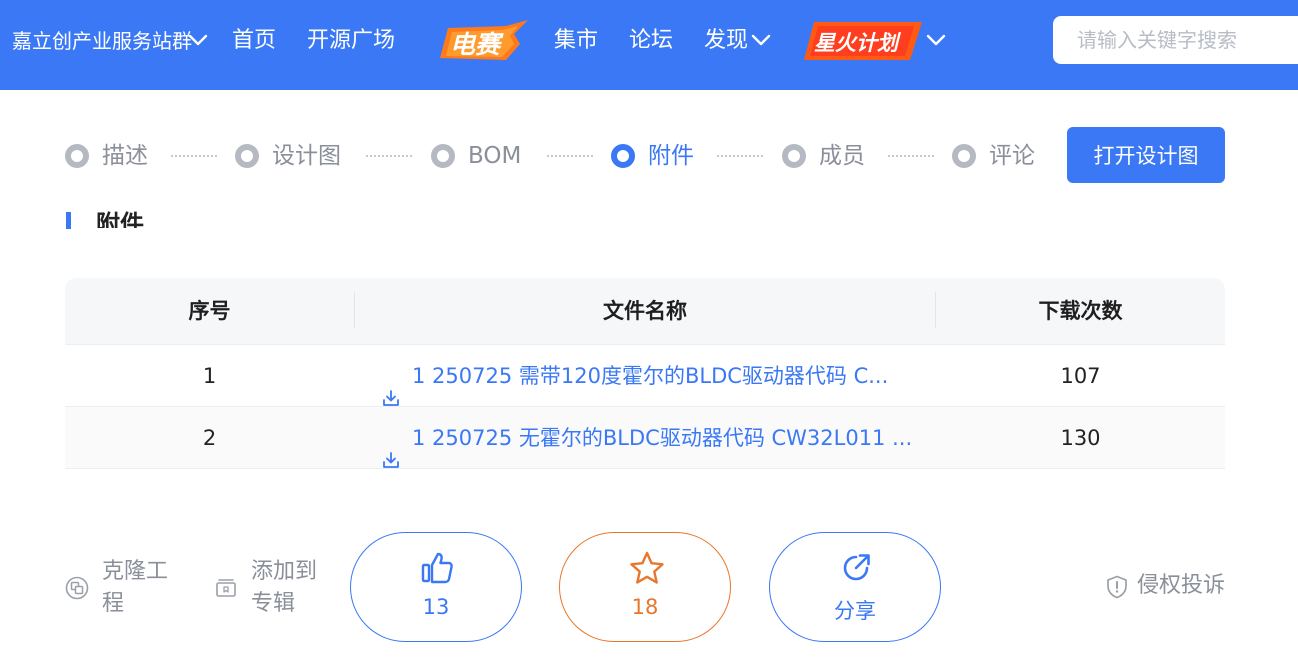 The height and width of the screenshot is (661, 1298). I want to click on section-accent-bar, so click(68, 220).